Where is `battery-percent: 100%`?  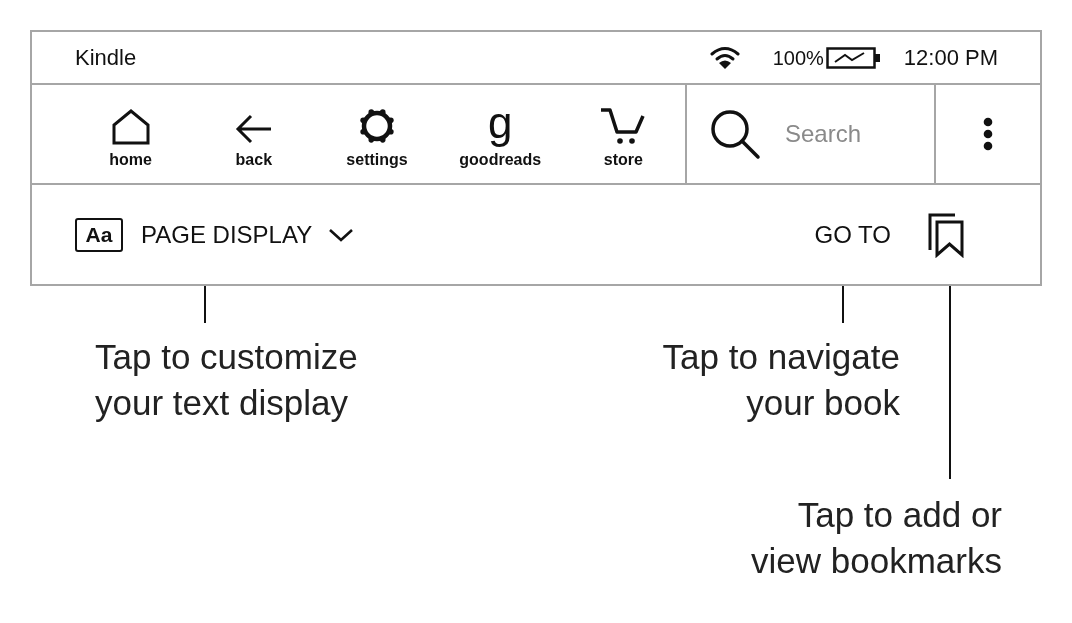 battery-percent: 100% is located at coordinates (798, 58).